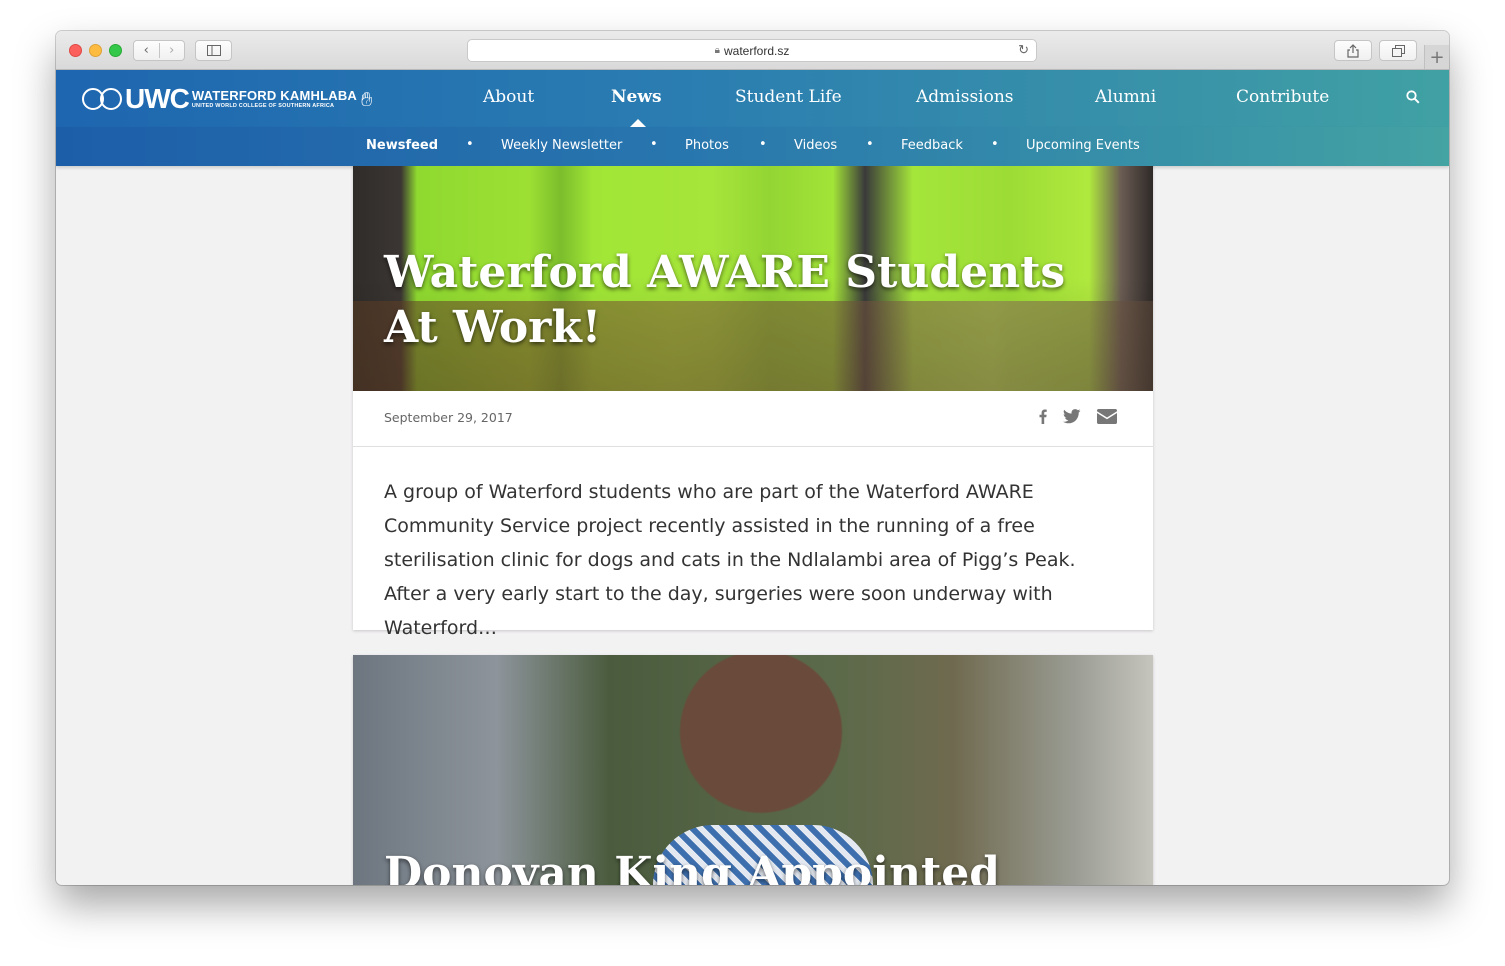 This screenshot has width=1505, height=966. I want to click on address-bar: 🔒︎ waterford.sz ↻, so click(752, 50).